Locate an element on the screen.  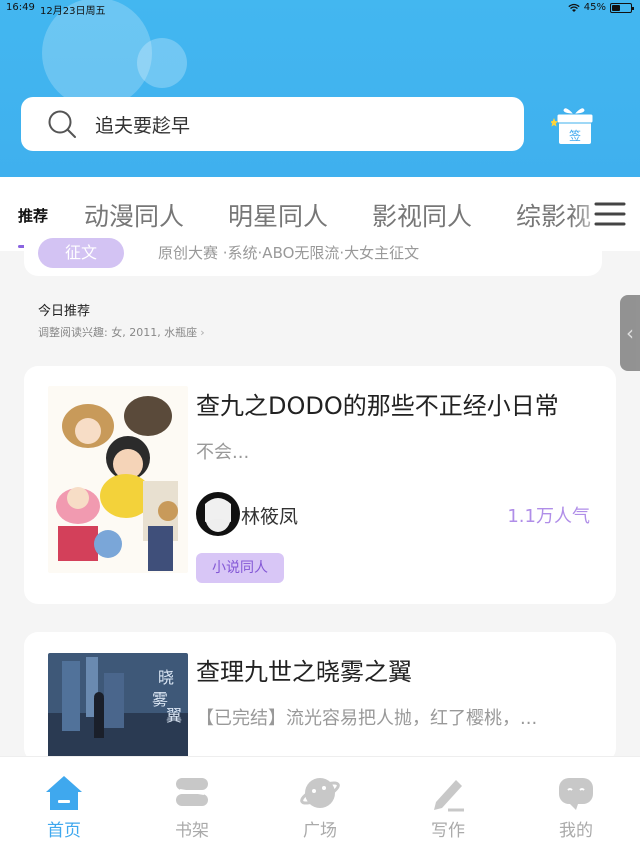
nav-bookshelf: 书架 is located at coordinates (192, 805).